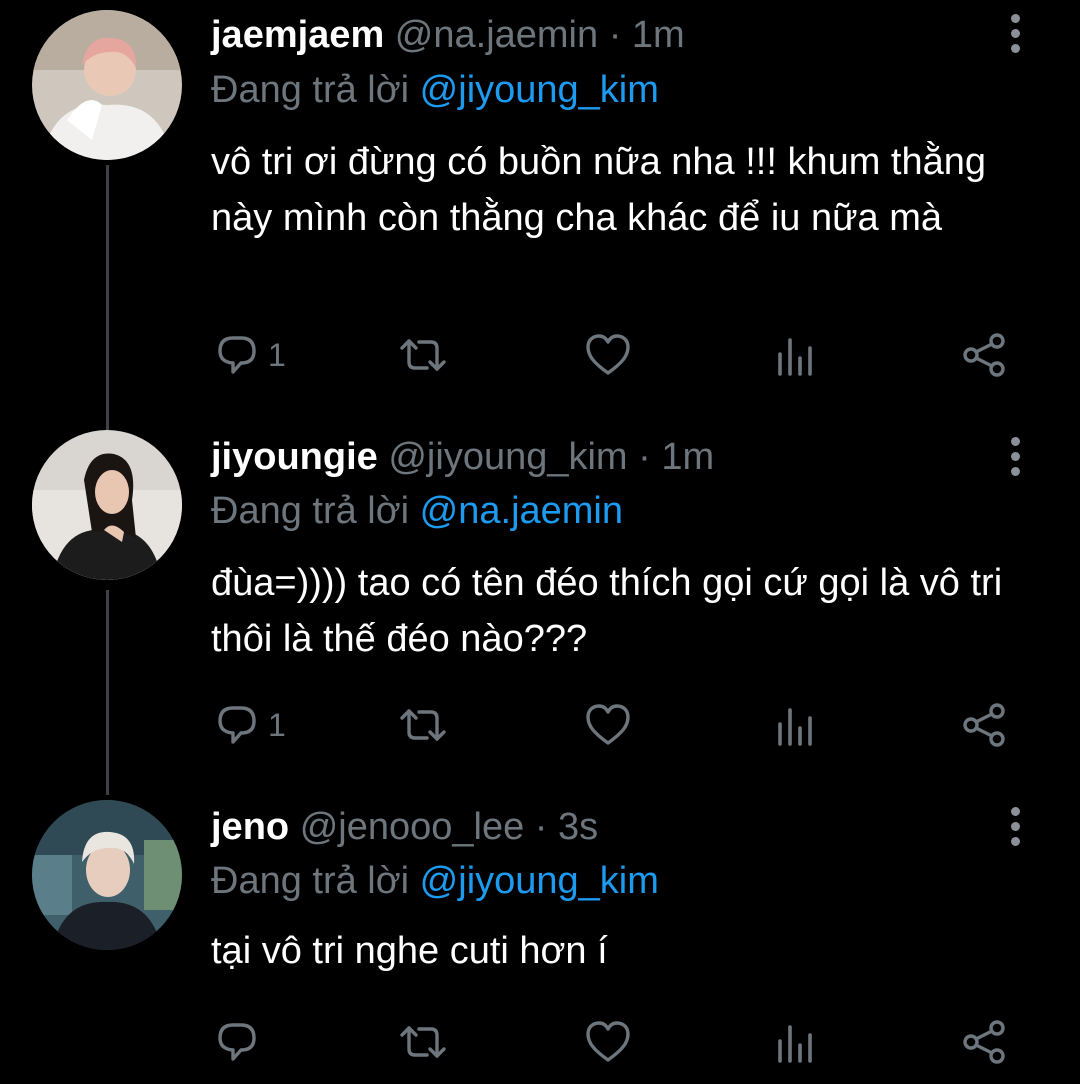 This screenshot has width=1080, height=1084. I want to click on tweet-header: jiyoungie @jiyoung_kim · 1m, so click(462, 457).